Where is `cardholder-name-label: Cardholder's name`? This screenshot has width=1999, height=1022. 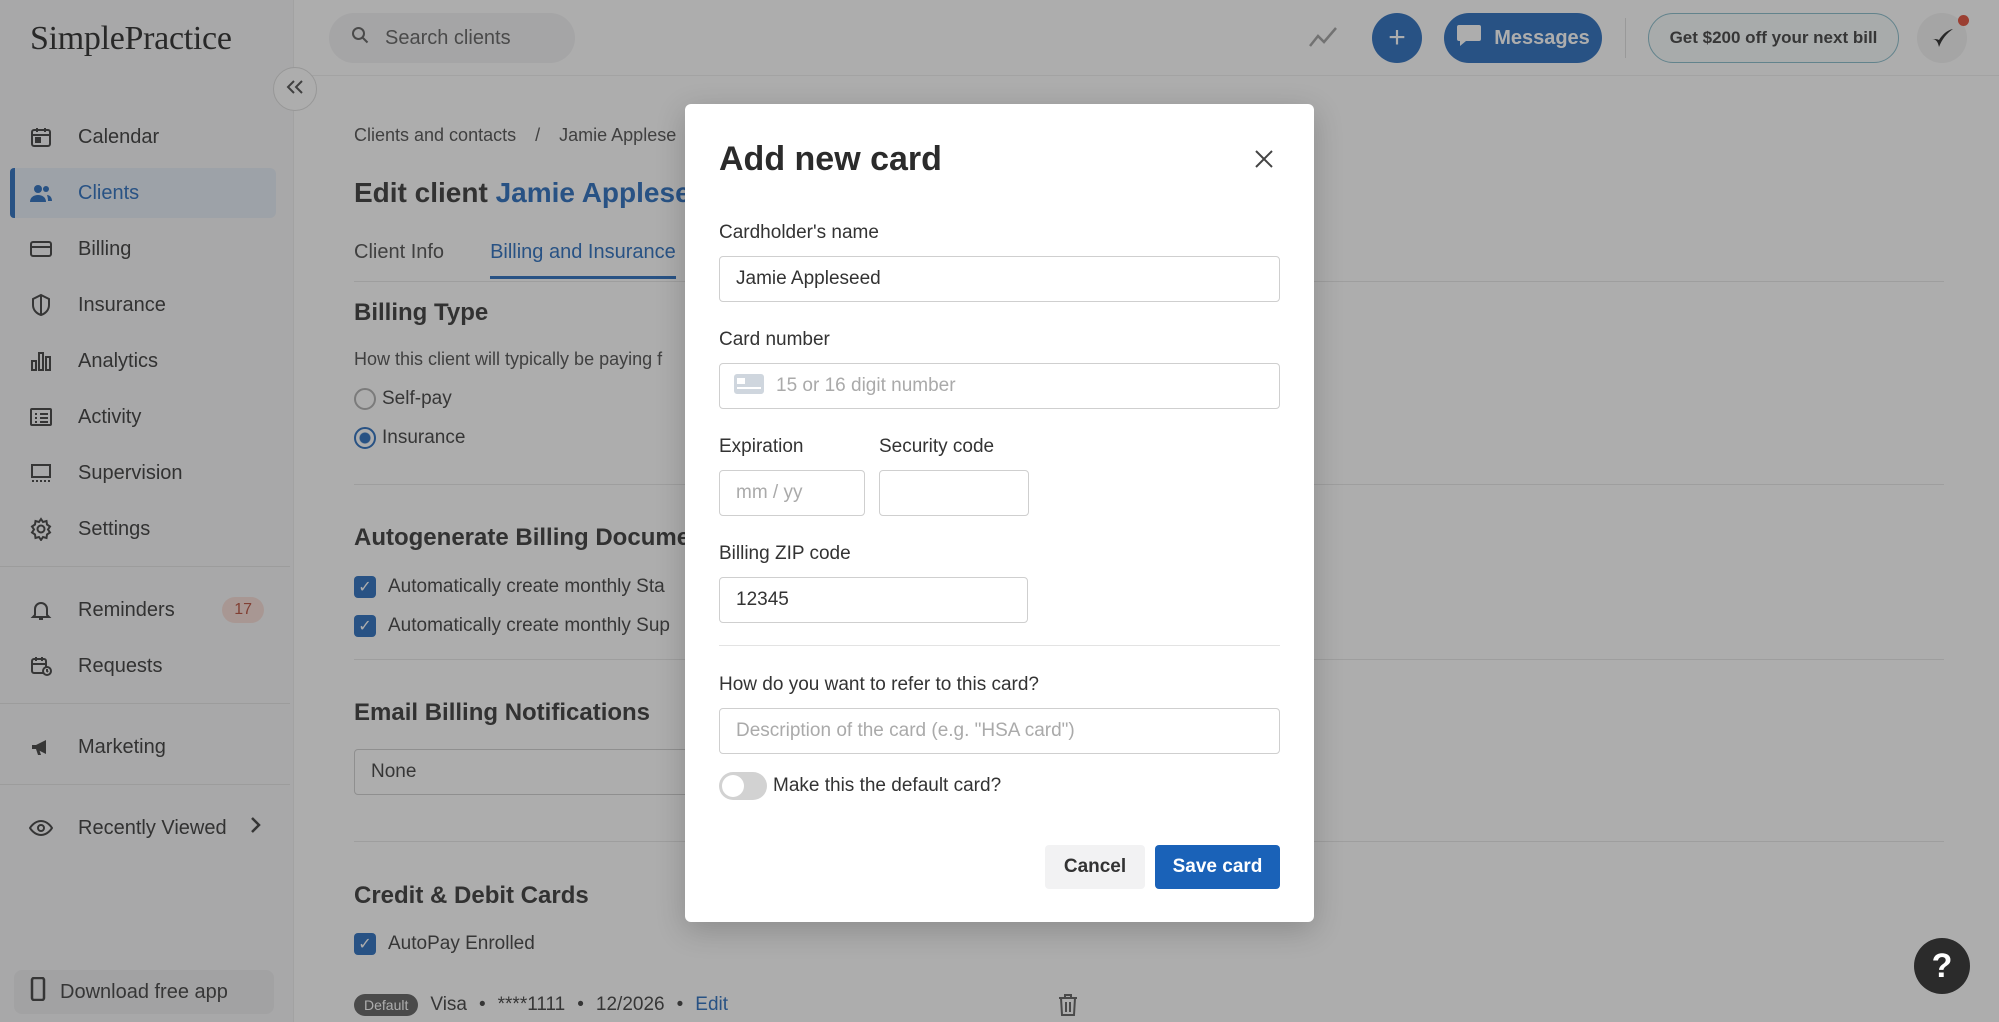 cardholder-name-label: Cardholder's name is located at coordinates (799, 232).